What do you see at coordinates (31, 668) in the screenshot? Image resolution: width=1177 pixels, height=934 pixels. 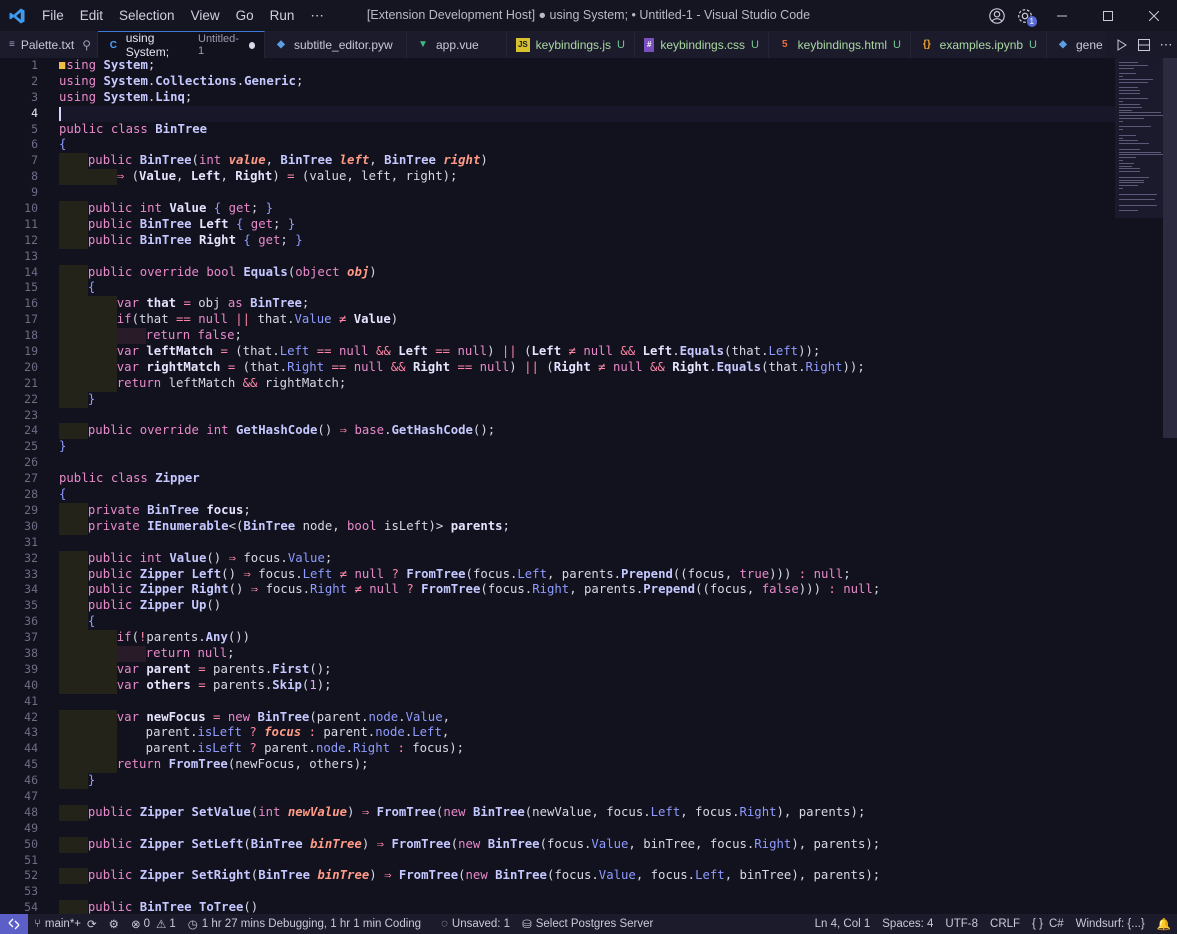 I see `line-number: 39` at bounding box center [31, 668].